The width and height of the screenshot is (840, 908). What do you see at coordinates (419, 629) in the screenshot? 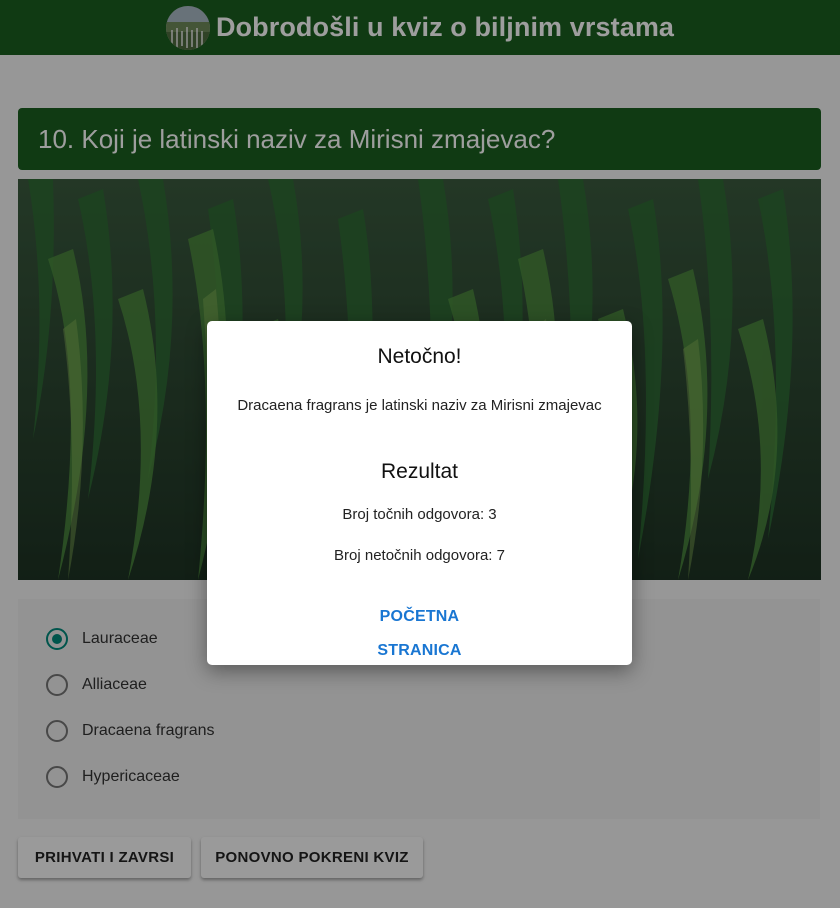
I see `home-page-link: POČETNA STRANICA` at bounding box center [419, 629].